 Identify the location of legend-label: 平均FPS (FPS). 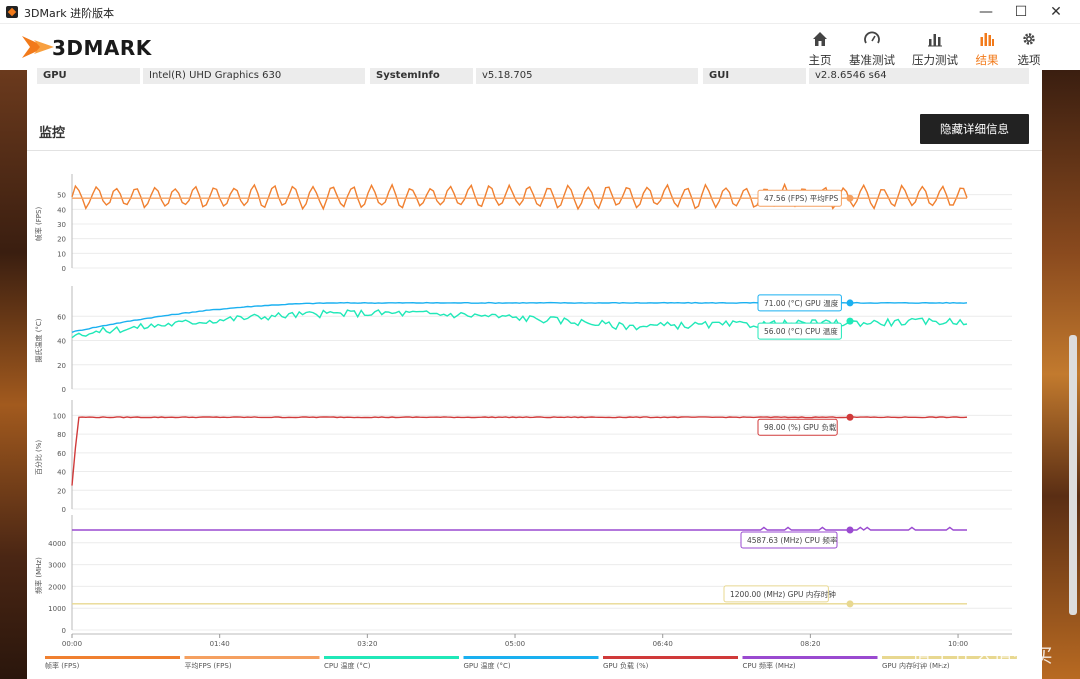
(208, 665).